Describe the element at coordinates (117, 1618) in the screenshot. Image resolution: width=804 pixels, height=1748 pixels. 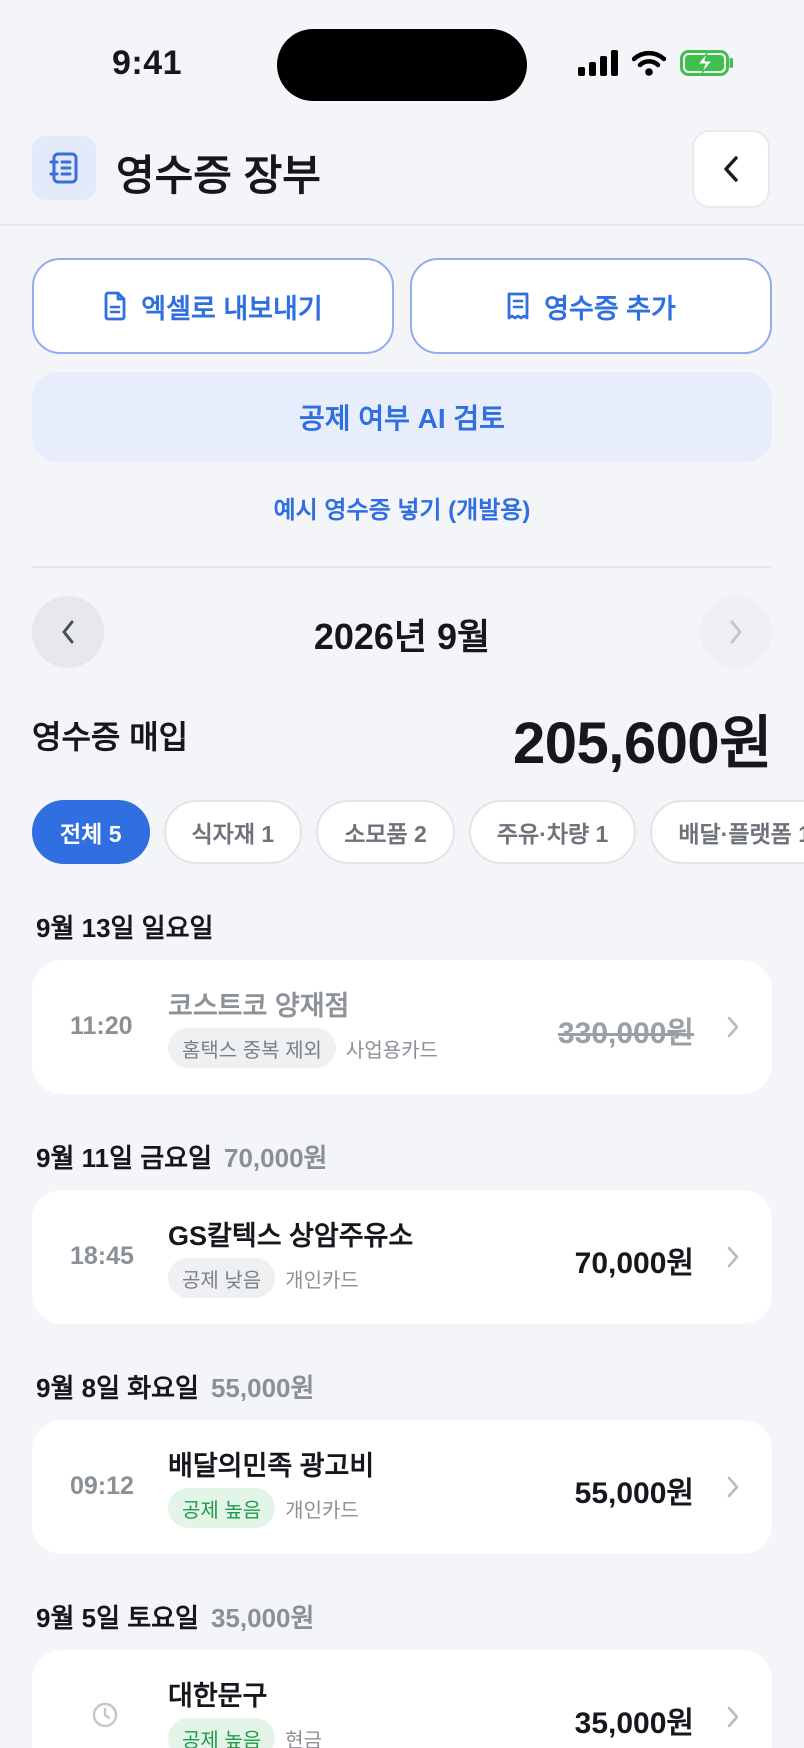
I see `day-date: 9월 5일 토요일` at that location.